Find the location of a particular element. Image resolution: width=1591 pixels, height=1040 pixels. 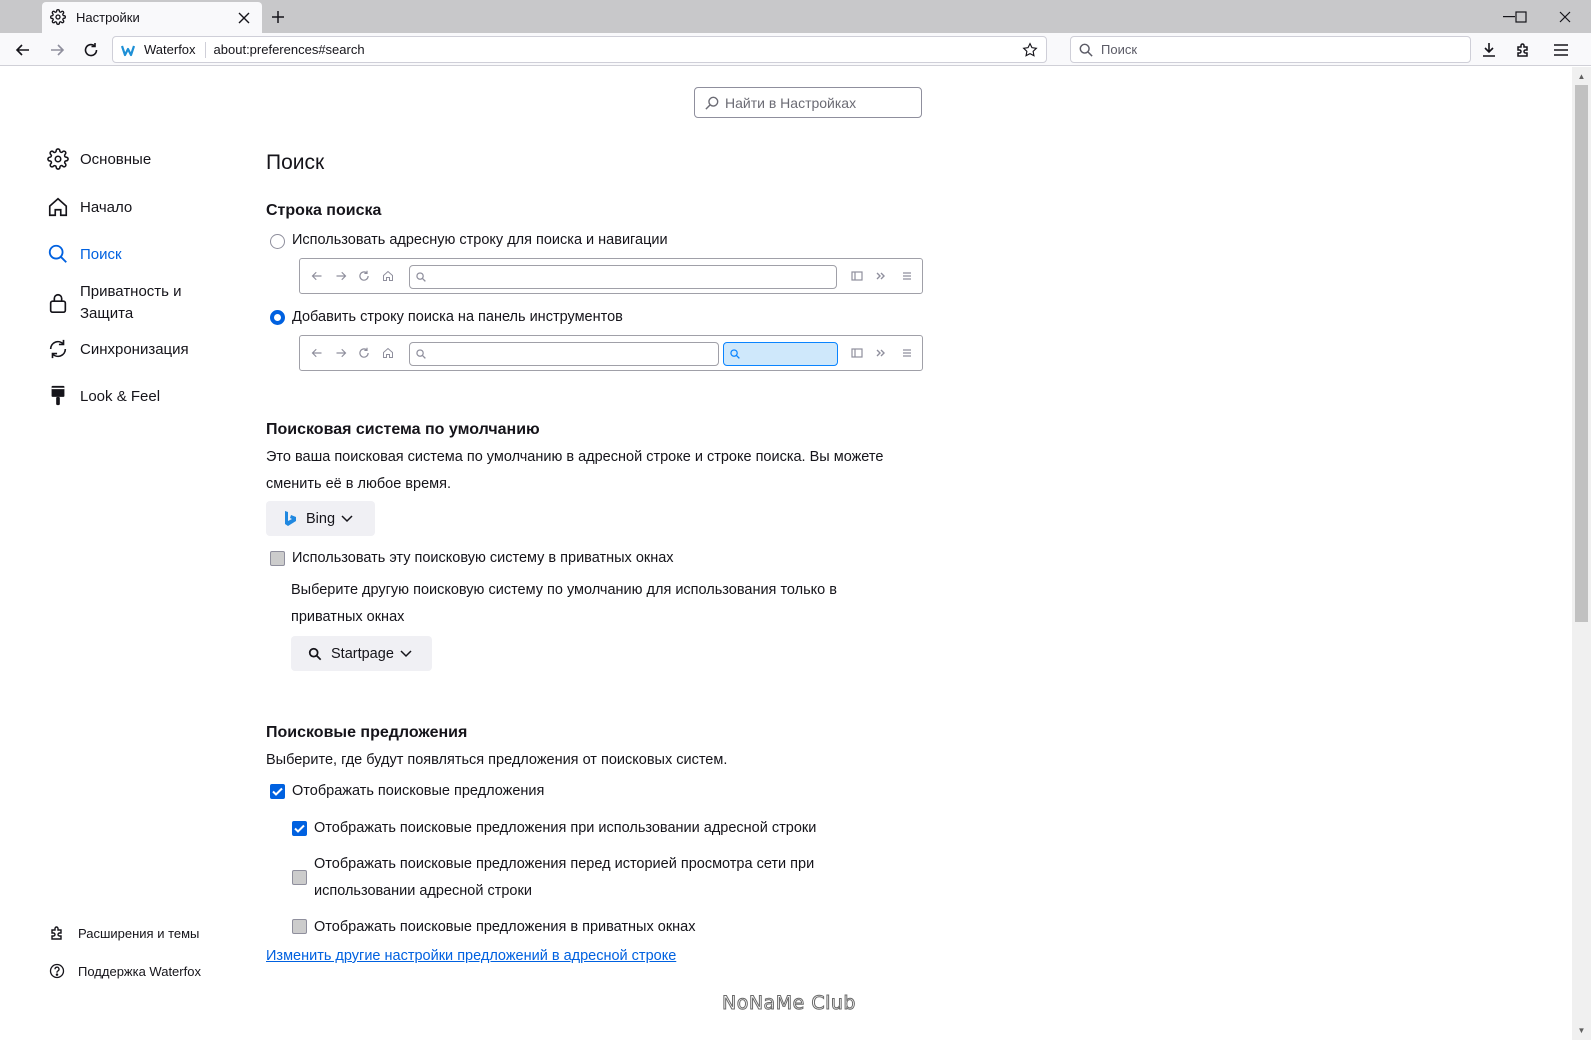

footer-label: Поддержка Waterfox is located at coordinates (139, 971).